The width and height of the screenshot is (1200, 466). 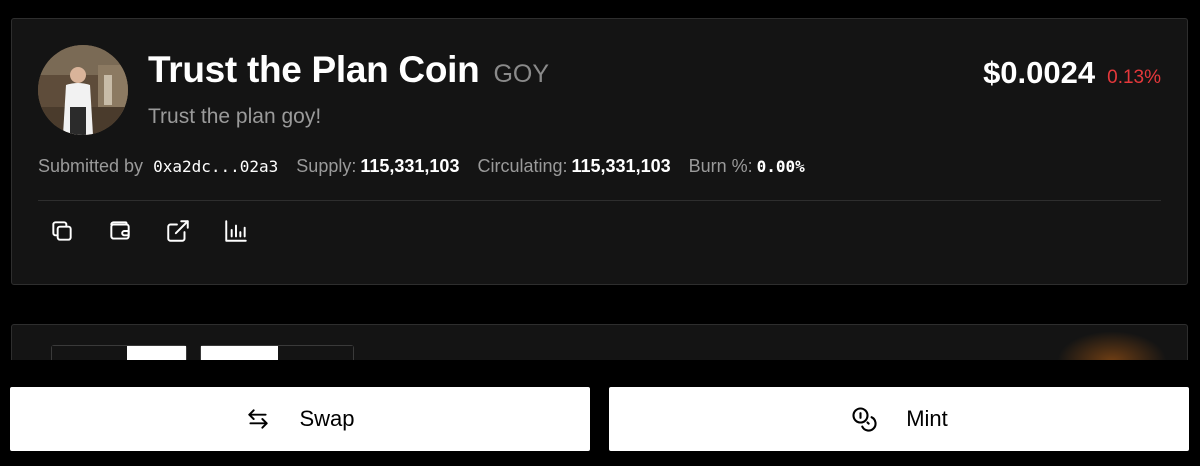 What do you see at coordinates (899, 419) in the screenshot?
I see `mint-button: Mint` at bounding box center [899, 419].